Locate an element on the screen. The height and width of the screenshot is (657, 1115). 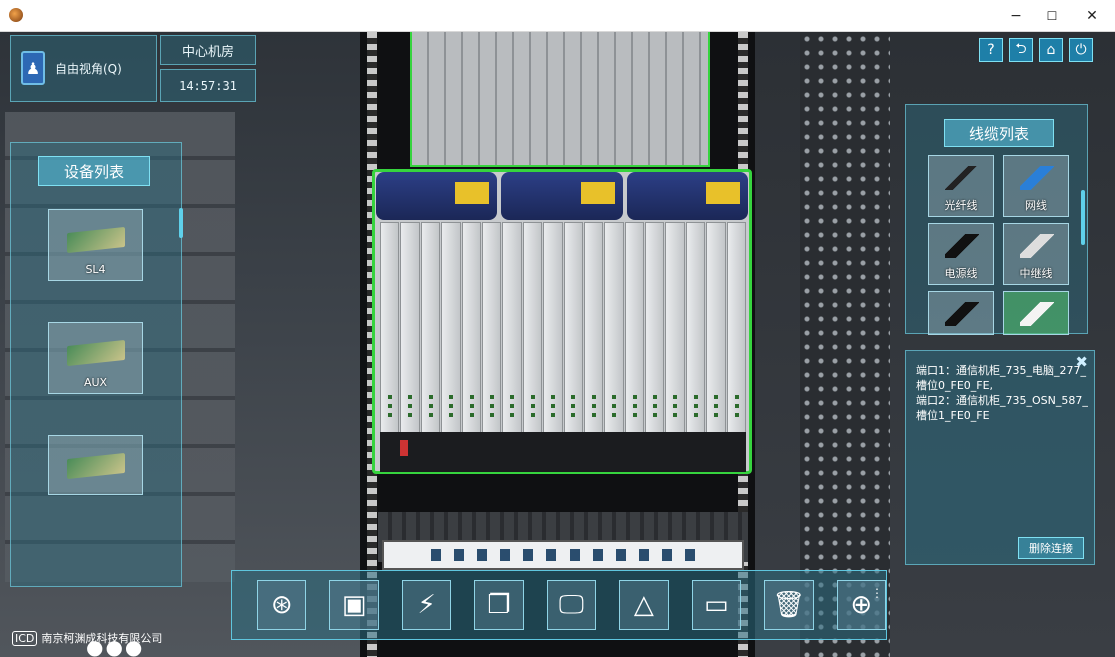
company-logo: ICD 南京柯渊成科技有限公司 is located at coordinates (87, 638).